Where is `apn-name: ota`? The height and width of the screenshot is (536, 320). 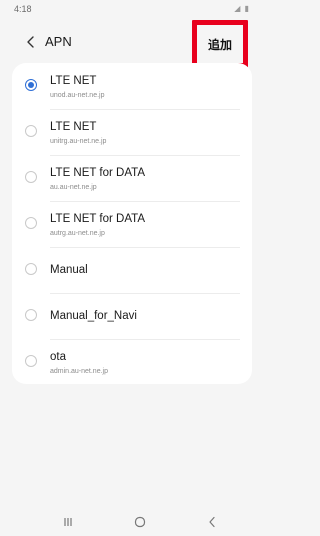 apn-name: ota is located at coordinates (58, 357).